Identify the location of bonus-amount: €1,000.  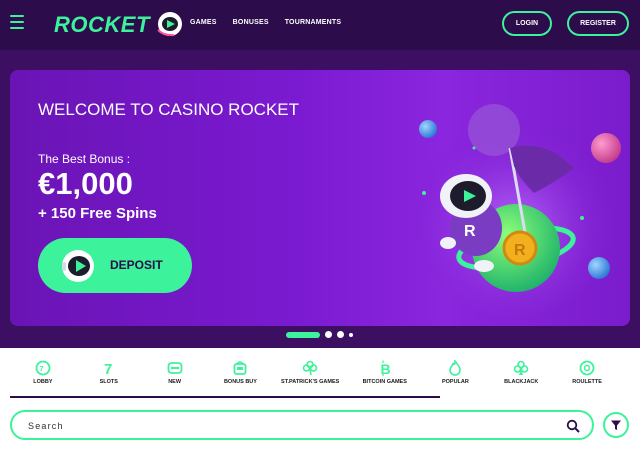
(85, 183).